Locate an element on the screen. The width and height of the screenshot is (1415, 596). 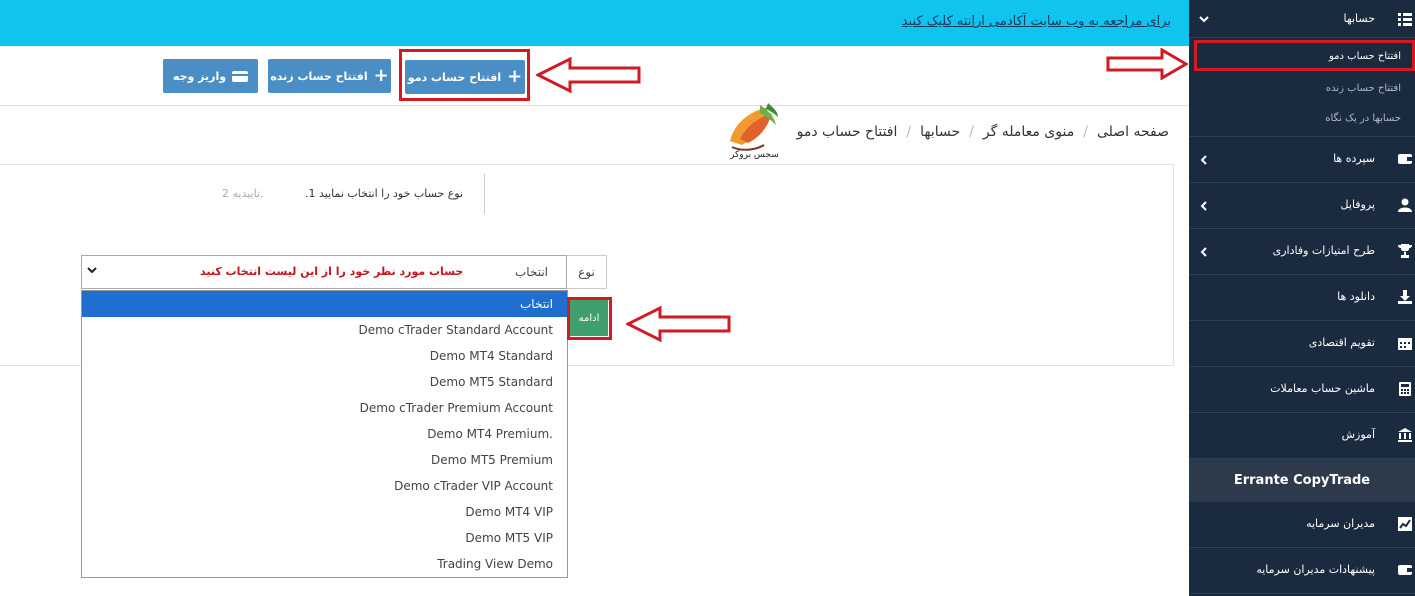
trophy-icon is located at coordinates (1405, 251).